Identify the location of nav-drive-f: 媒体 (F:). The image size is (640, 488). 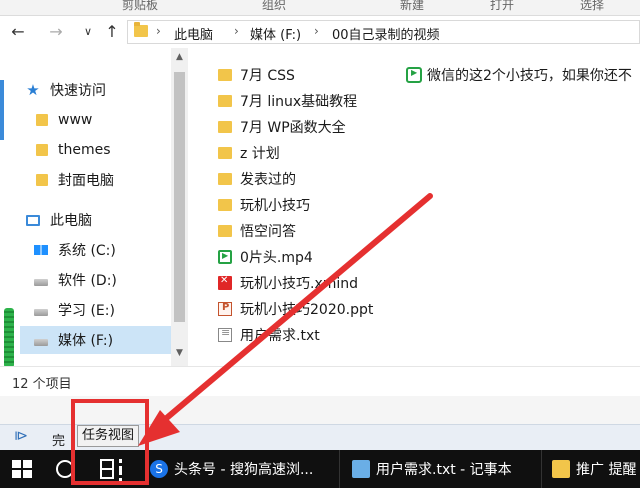
(95, 340).